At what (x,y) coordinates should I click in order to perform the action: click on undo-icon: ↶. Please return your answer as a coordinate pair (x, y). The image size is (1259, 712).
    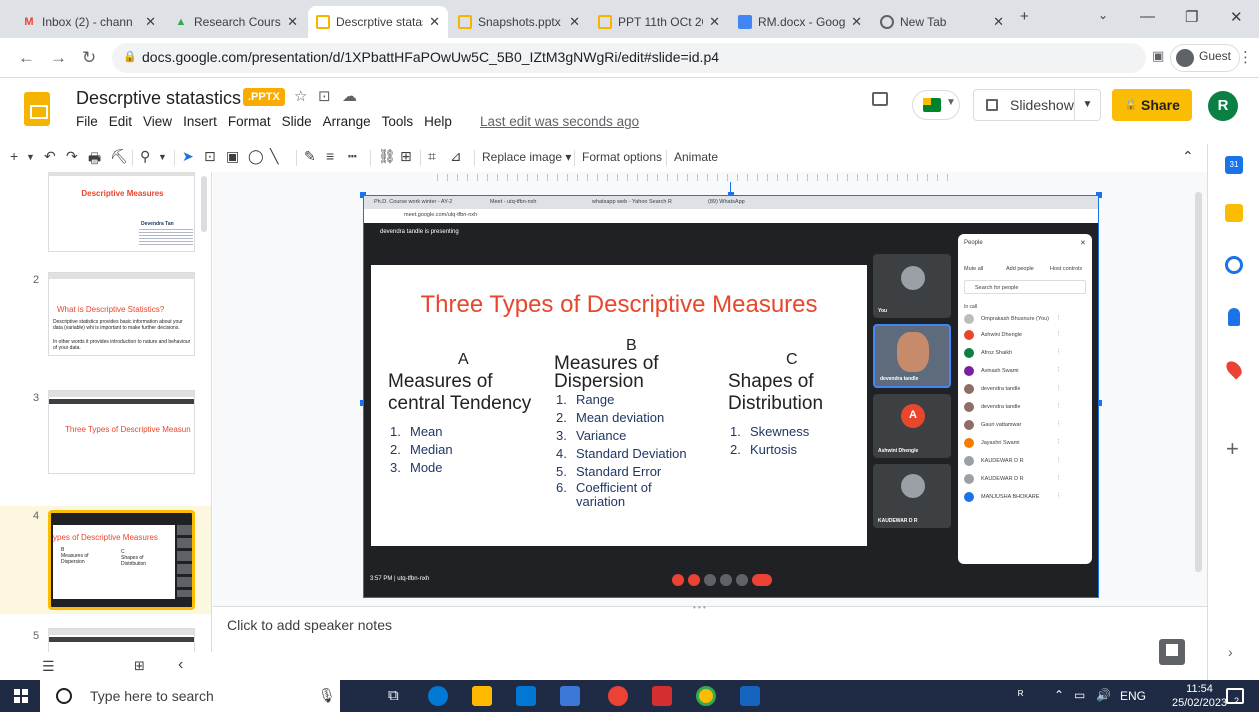
    Looking at the image, I should click on (50, 156).